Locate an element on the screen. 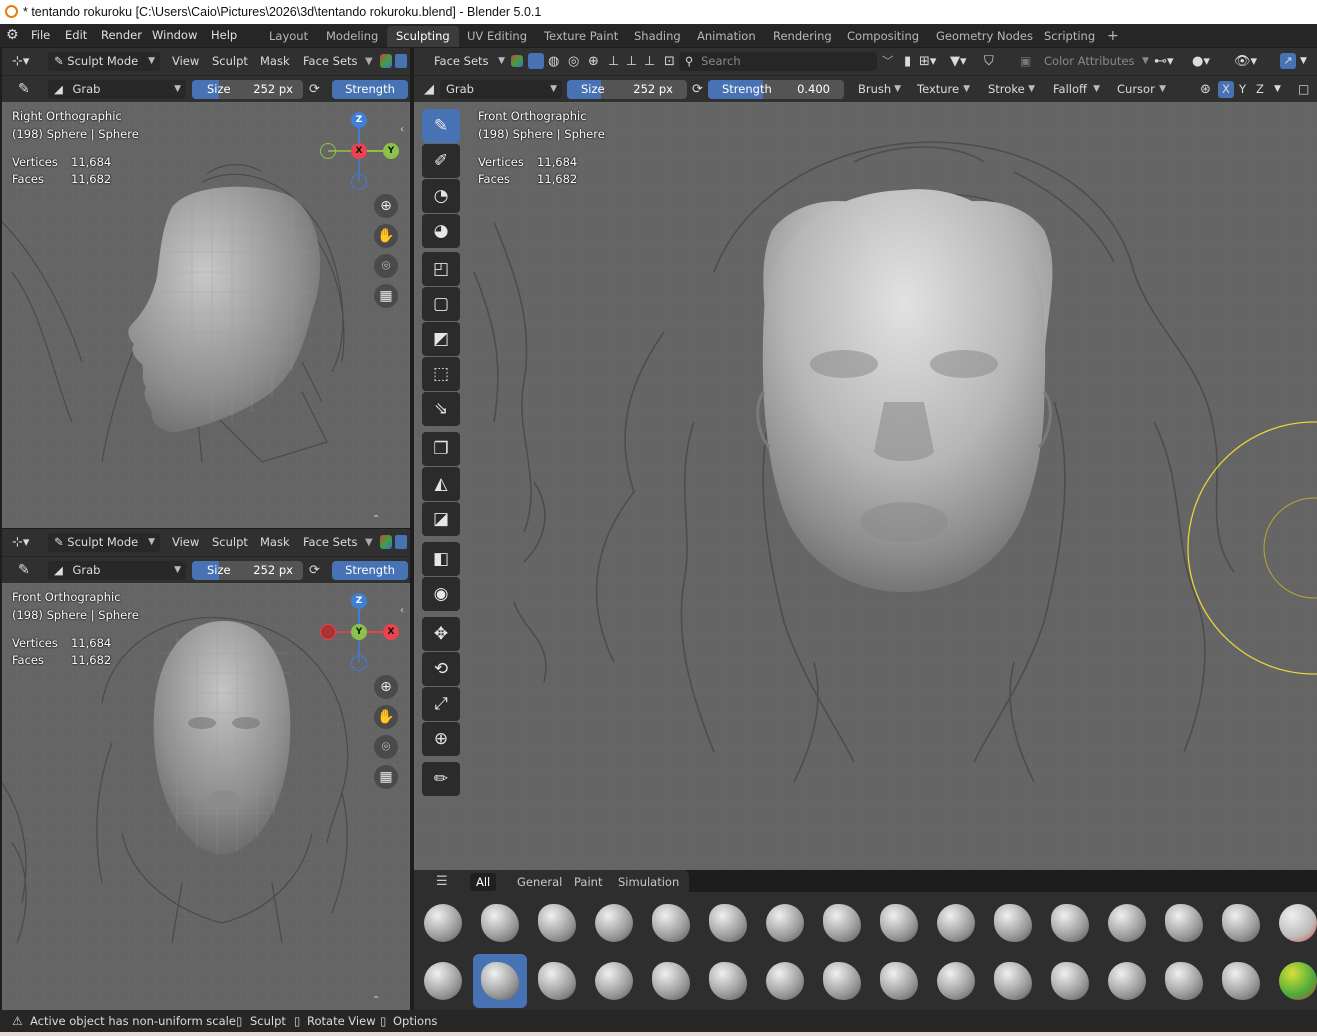  gizmo-neg-x-axis is located at coordinates (328, 632).